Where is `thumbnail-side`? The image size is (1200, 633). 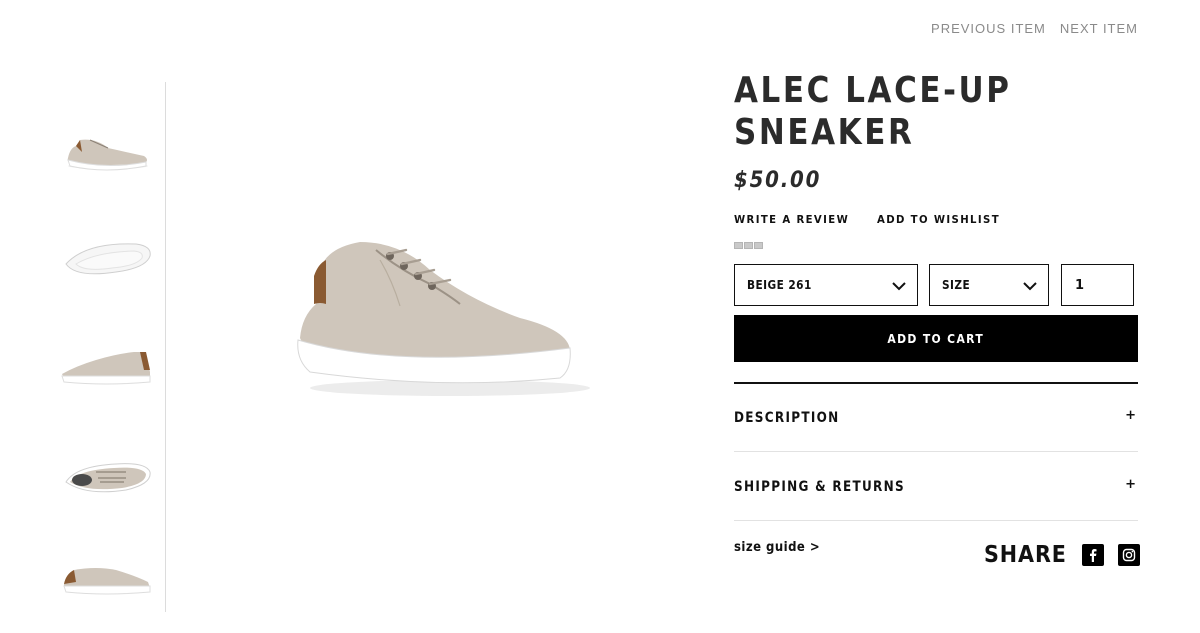
thumbnail-side is located at coordinates (106, 362).